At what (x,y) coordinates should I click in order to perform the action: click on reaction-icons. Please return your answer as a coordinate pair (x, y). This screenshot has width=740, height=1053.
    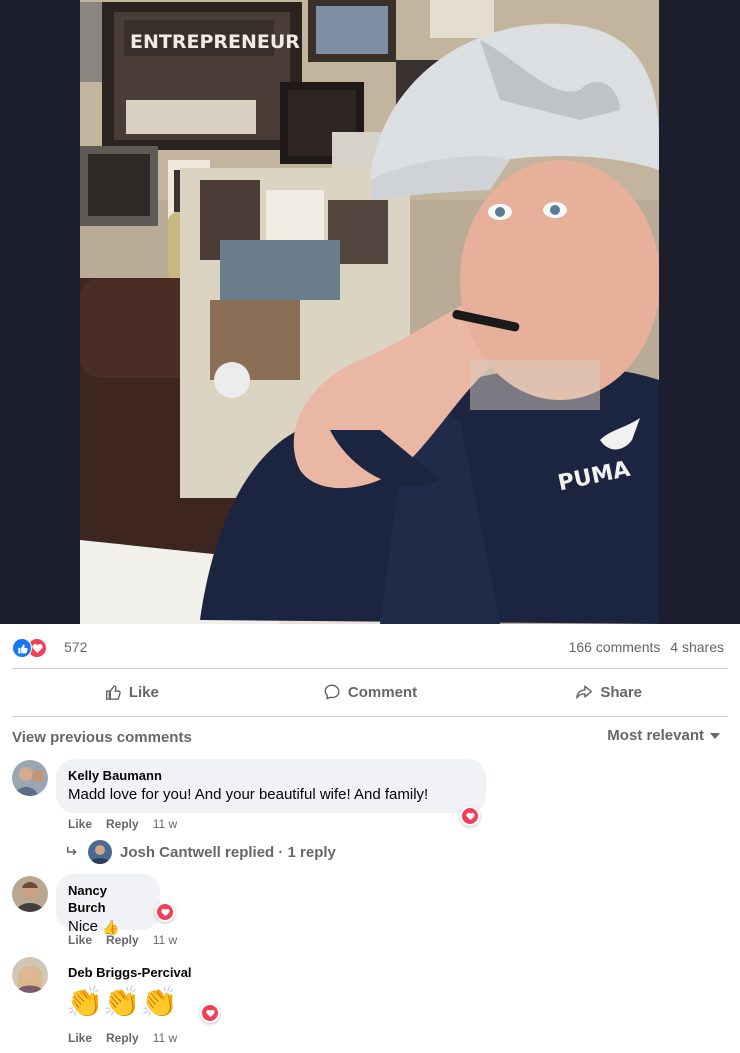
    Looking at the image, I should click on (36, 648).